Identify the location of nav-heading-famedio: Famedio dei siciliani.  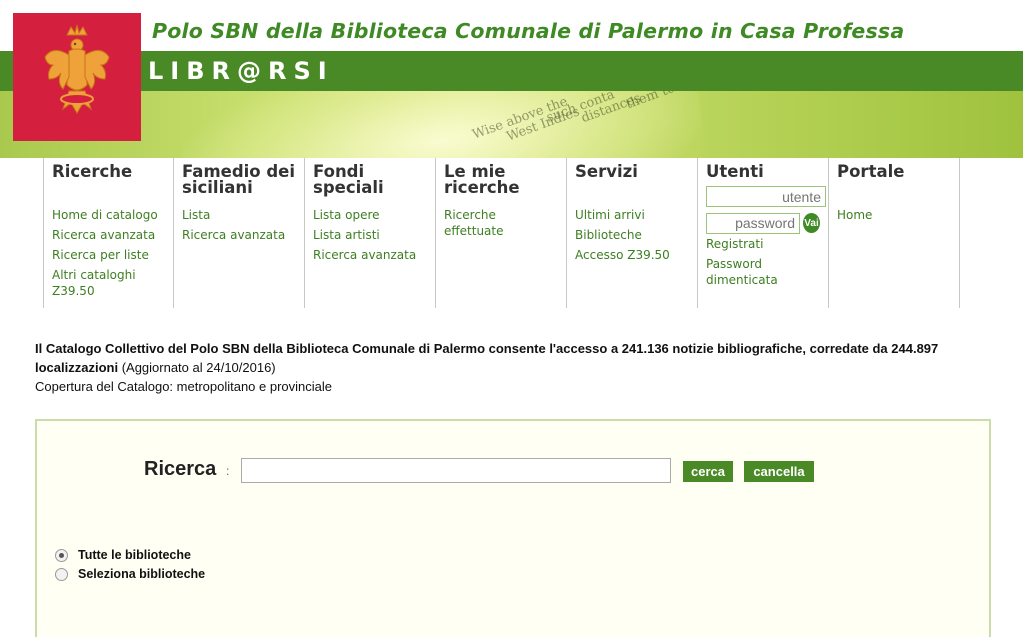
(239, 179).